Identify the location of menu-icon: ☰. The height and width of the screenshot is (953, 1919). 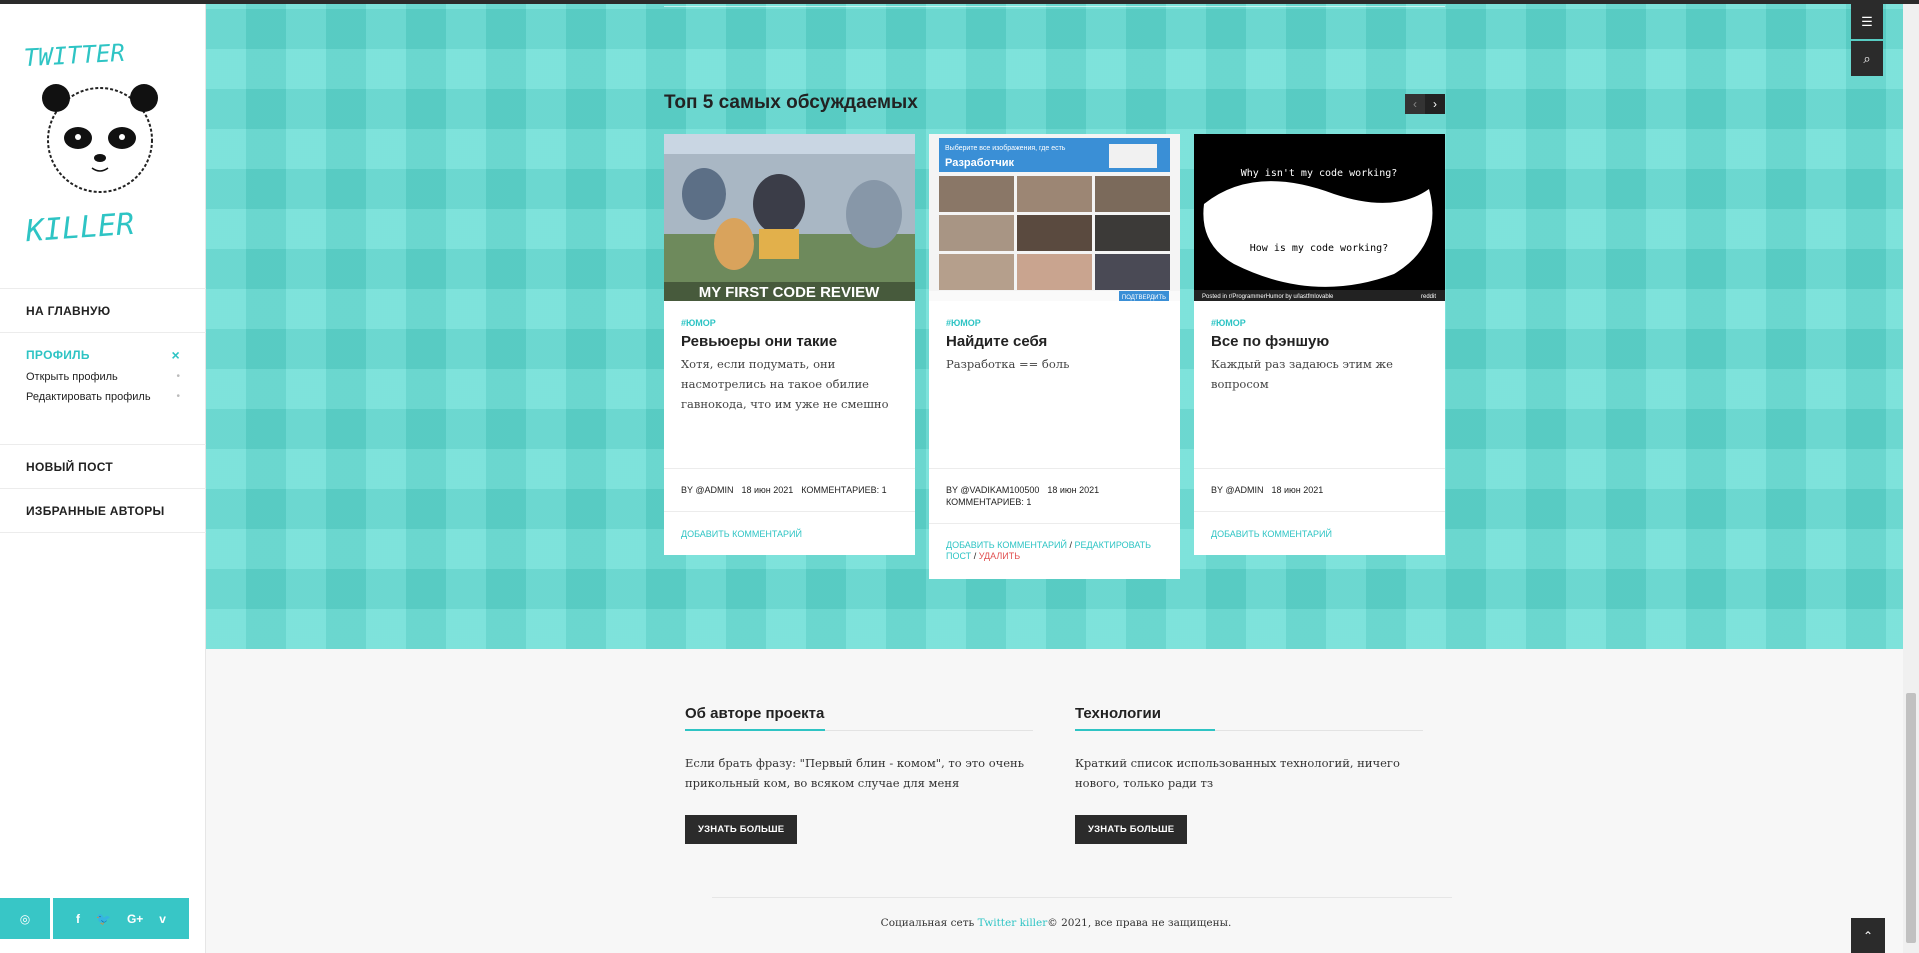
(1867, 21).